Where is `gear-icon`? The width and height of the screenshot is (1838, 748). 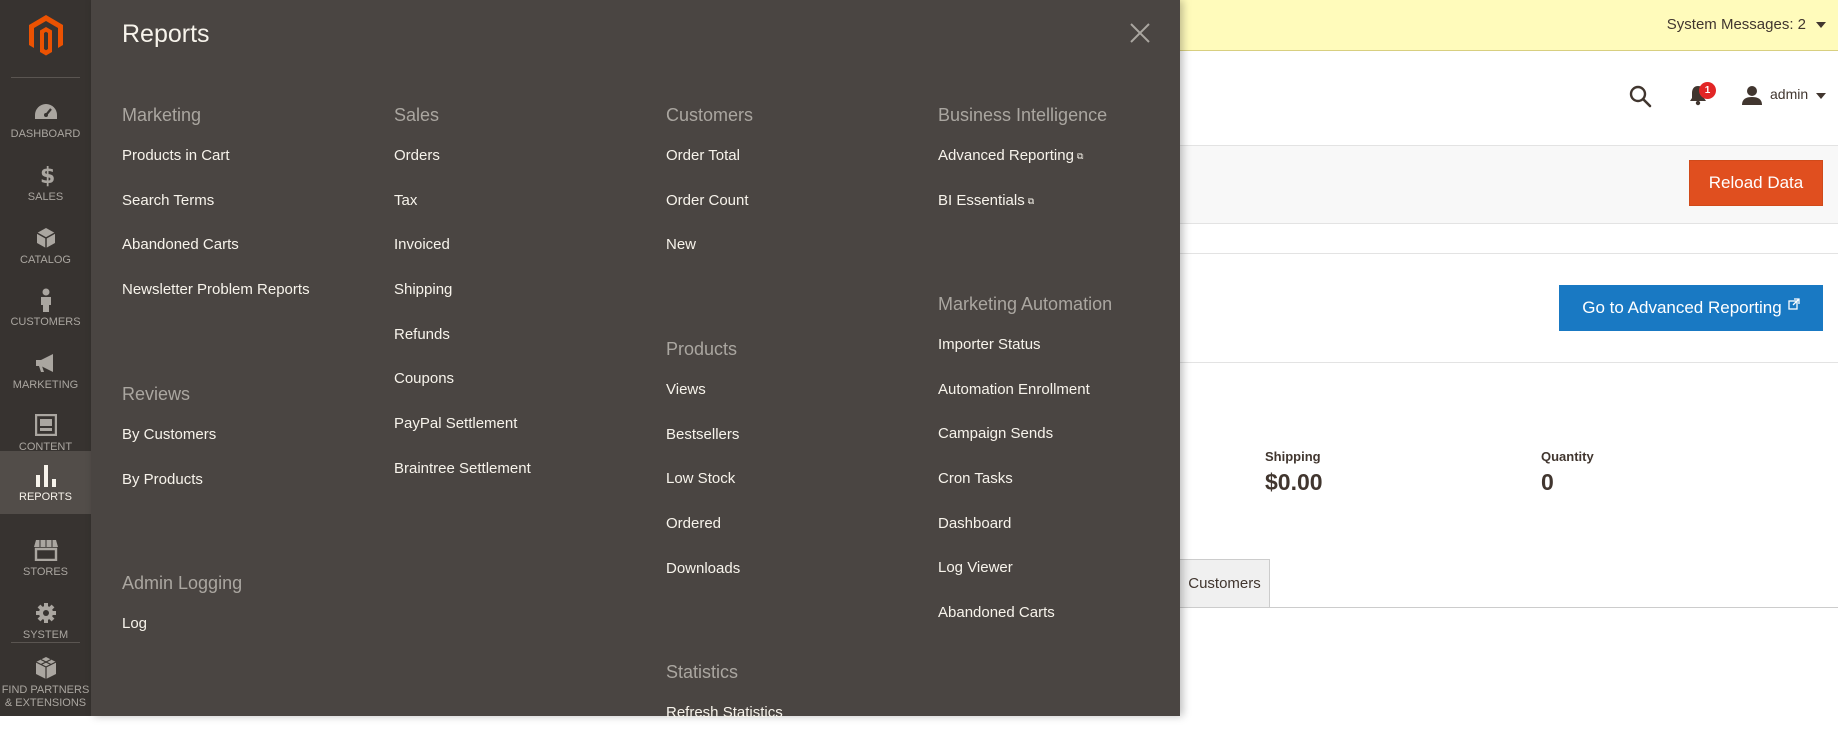 gear-icon is located at coordinates (46, 613).